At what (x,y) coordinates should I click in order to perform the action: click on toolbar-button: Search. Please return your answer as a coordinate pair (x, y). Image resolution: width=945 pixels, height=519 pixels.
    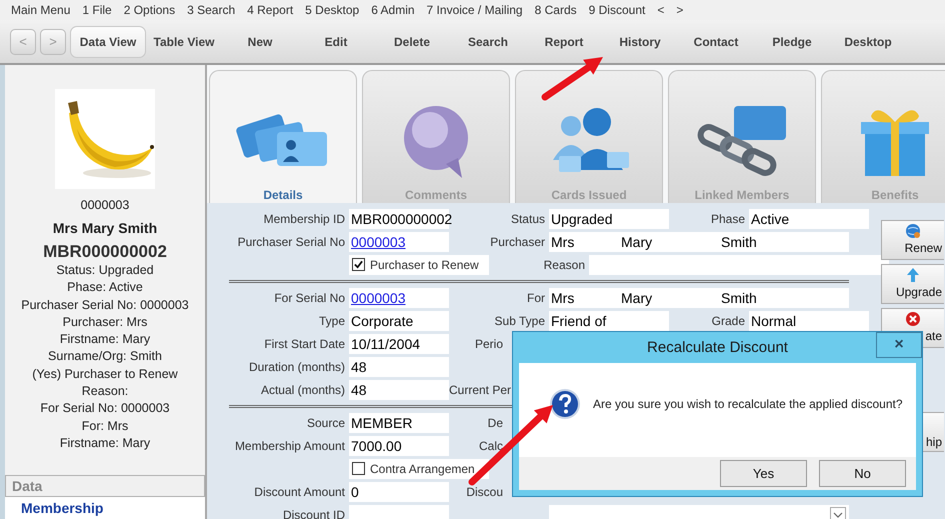
    Looking at the image, I should click on (488, 42).